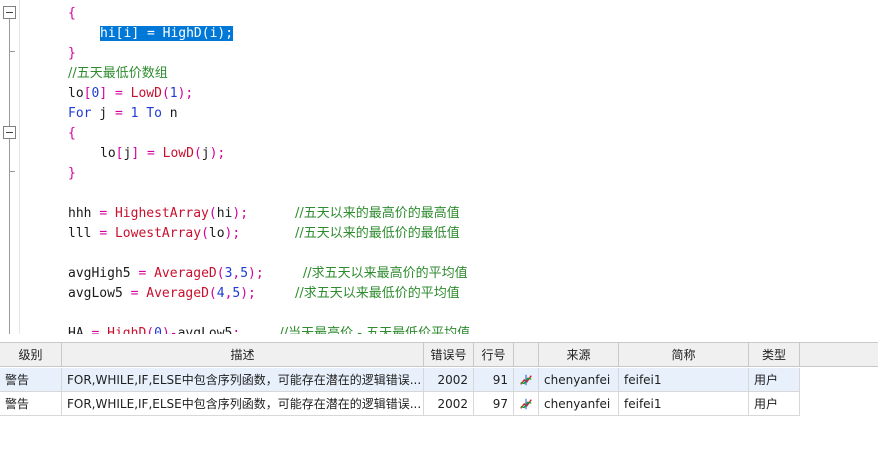 The height and width of the screenshot is (451, 878). I want to click on code-token: //求五天以来最高价的平均值, so click(385, 273).